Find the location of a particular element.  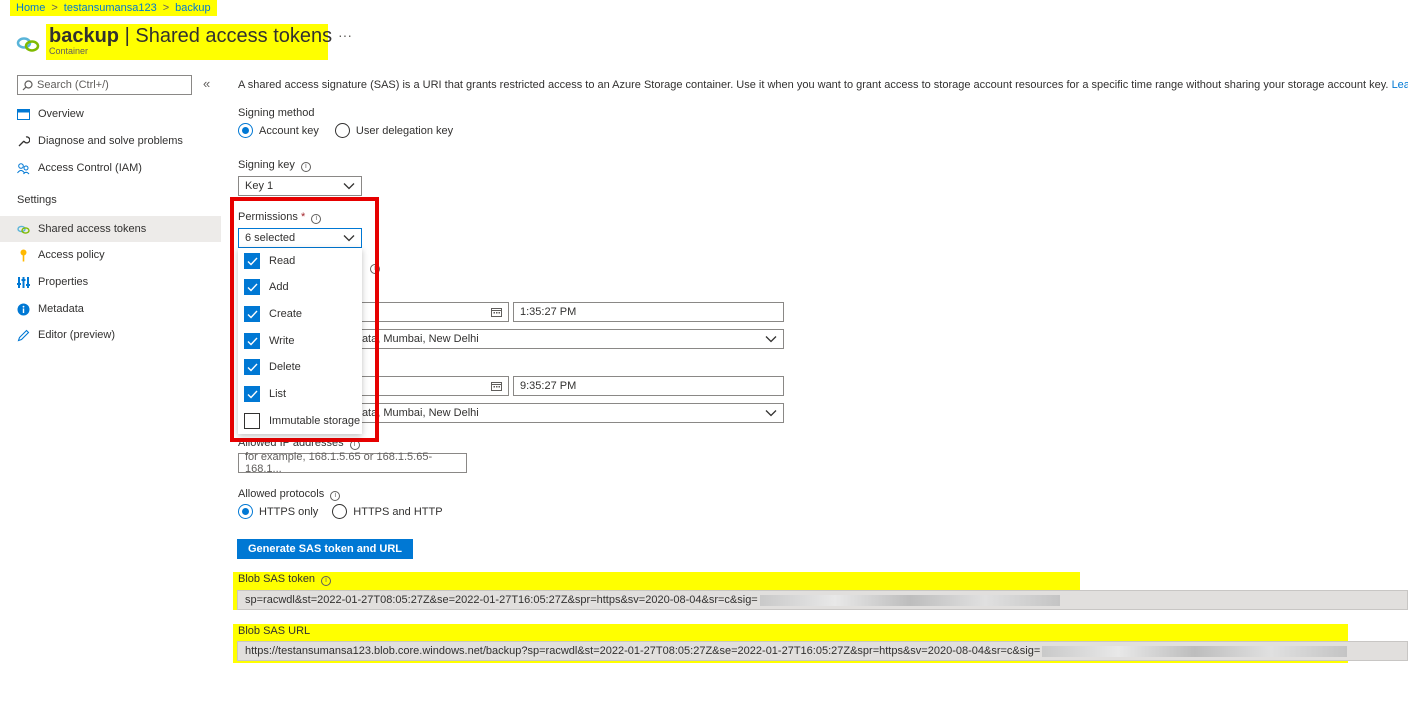

sidebar-item-metadata: Metadata is located at coordinates (110, 309).